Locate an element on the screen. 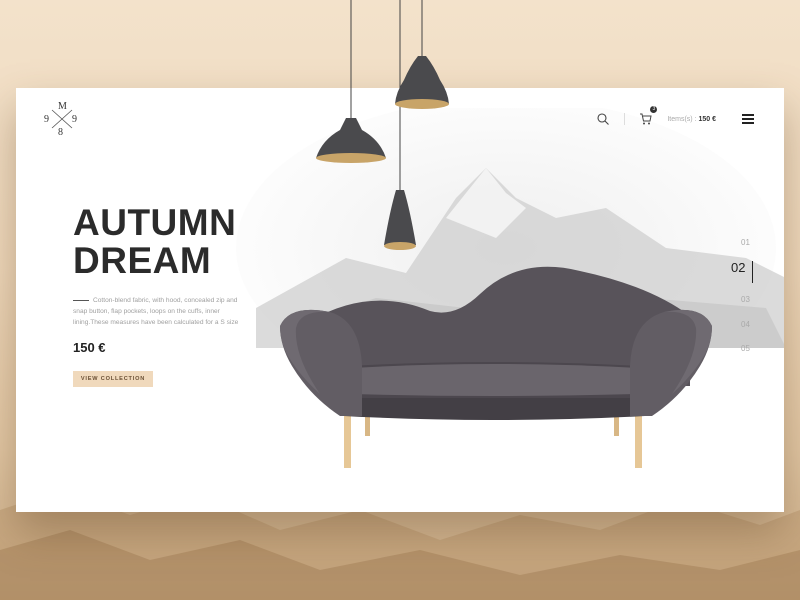 This screenshot has width=800, height=600. logo-right: 9 is located at coordinates (74, 119).